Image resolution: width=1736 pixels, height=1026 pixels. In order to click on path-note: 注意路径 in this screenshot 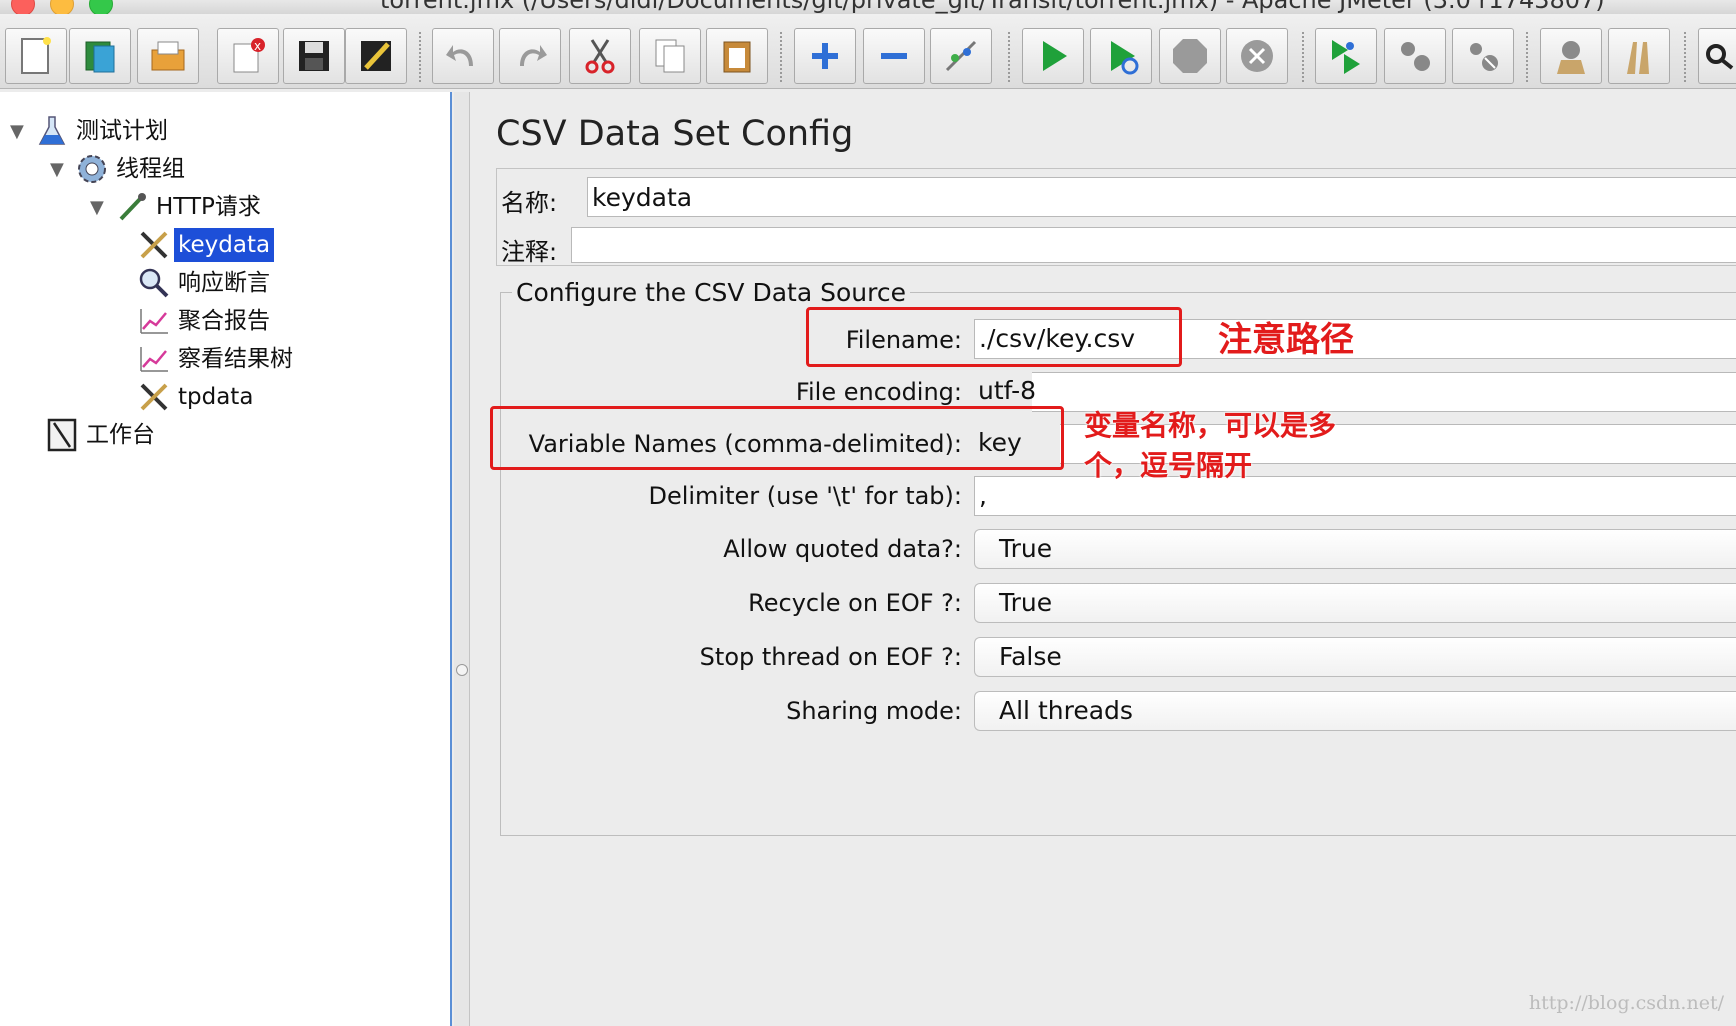, I will do `click(1286, 340)`.